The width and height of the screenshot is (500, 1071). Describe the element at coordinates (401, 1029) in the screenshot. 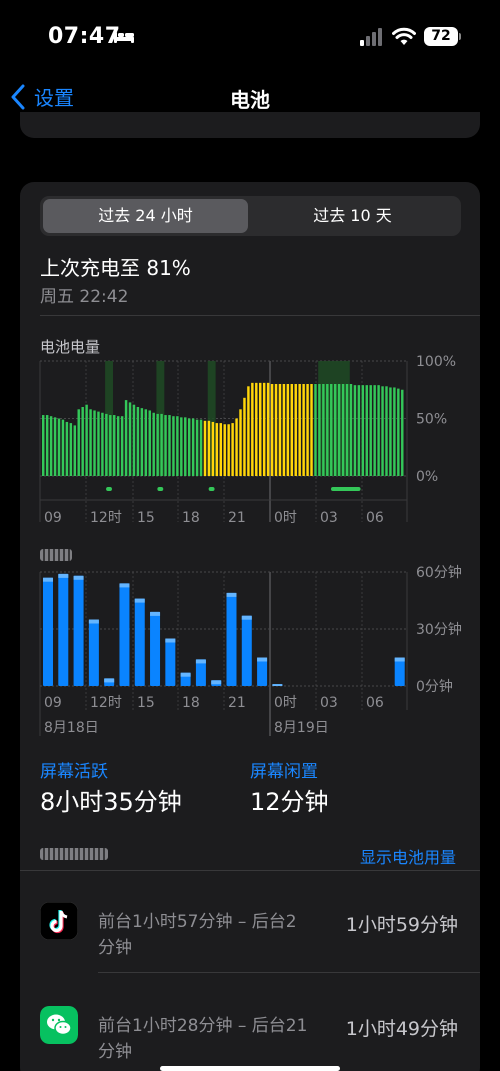

I see `app-usage-total: 1小时49分钟` at that location.